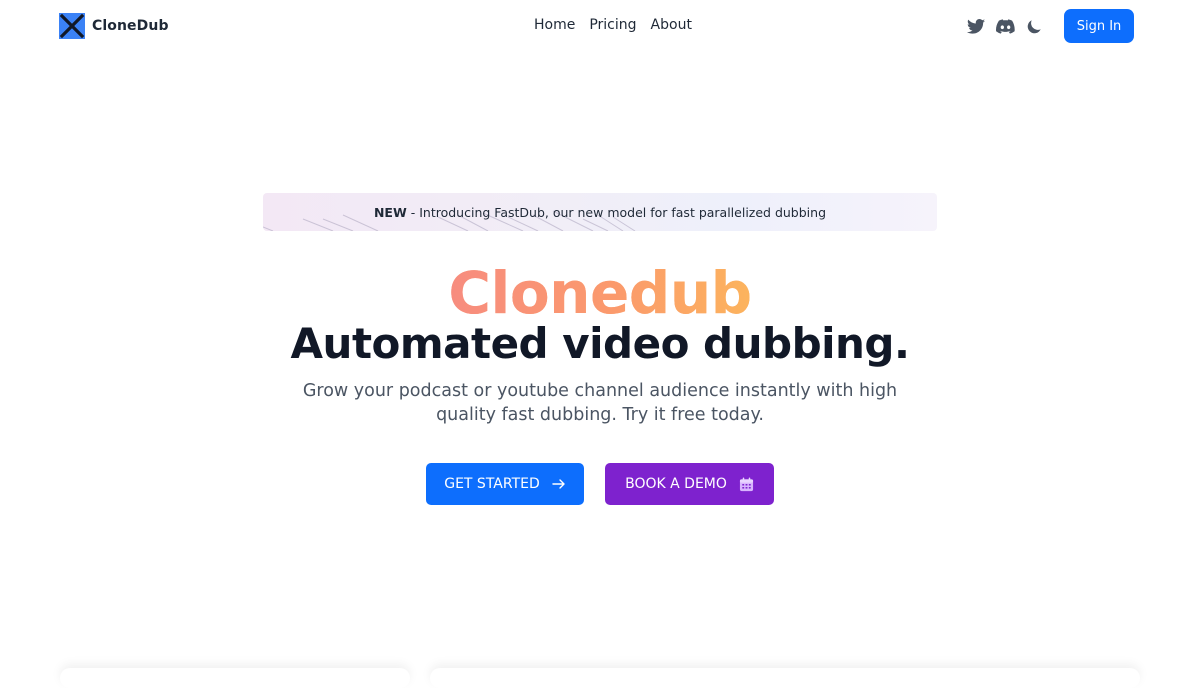 Image resolution: width=1200 pixels, height=688 pixels. I want to click on sign-in-button: Sign In, so click(1099, 26).